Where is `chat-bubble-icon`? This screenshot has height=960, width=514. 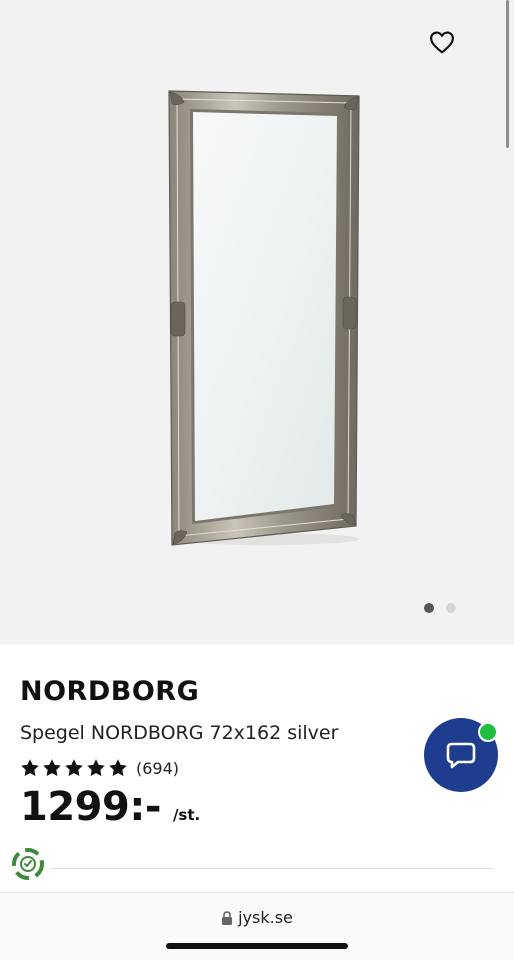 chat-bubble-icon is located at coordinates (461, 755).